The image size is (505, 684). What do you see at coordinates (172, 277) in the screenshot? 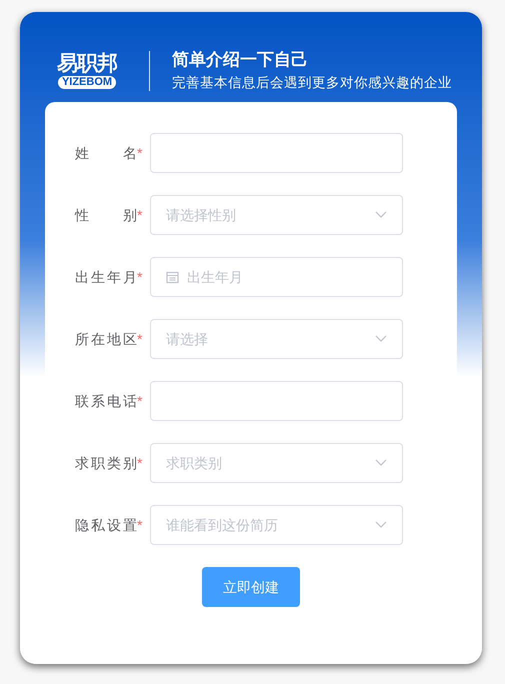
I see `calendar-icon` at bounding box center [172, 277].